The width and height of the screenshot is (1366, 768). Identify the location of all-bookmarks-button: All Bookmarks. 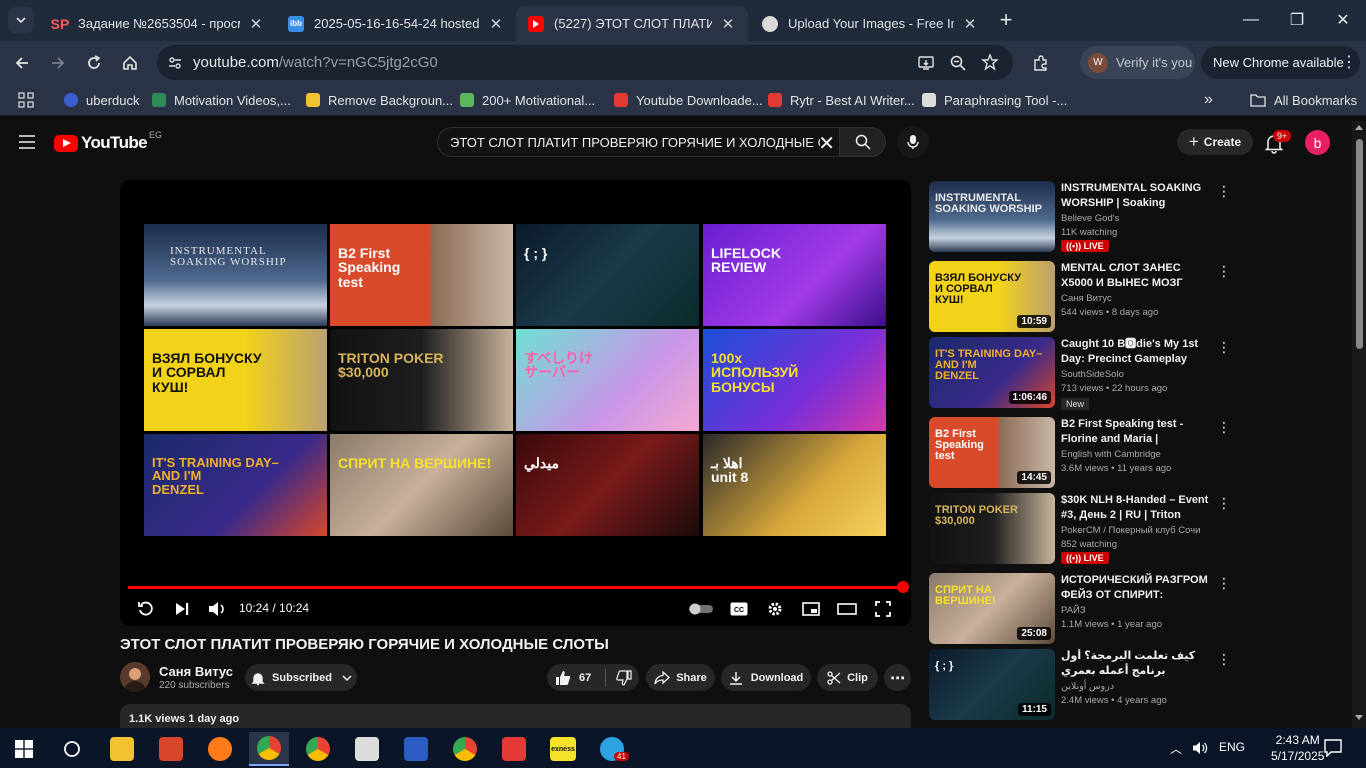
(1303, 100).